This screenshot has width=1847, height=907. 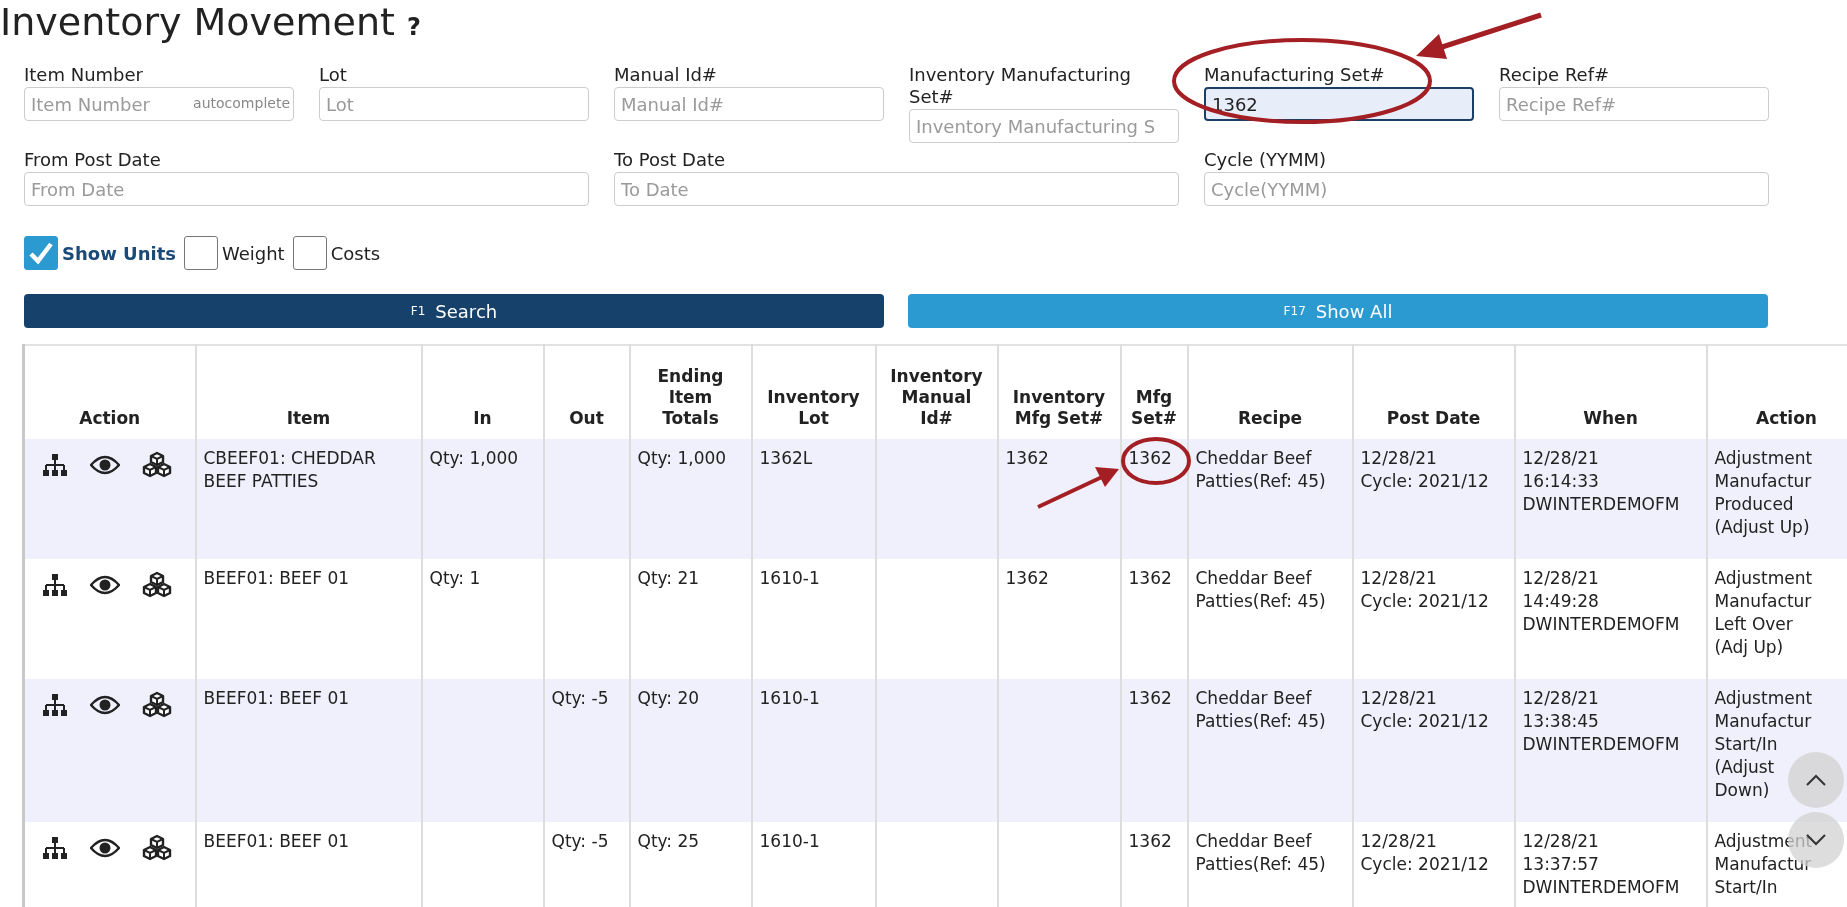 I want to click on field-label: Manufacturing Set#, so click(x=1295, y=75).